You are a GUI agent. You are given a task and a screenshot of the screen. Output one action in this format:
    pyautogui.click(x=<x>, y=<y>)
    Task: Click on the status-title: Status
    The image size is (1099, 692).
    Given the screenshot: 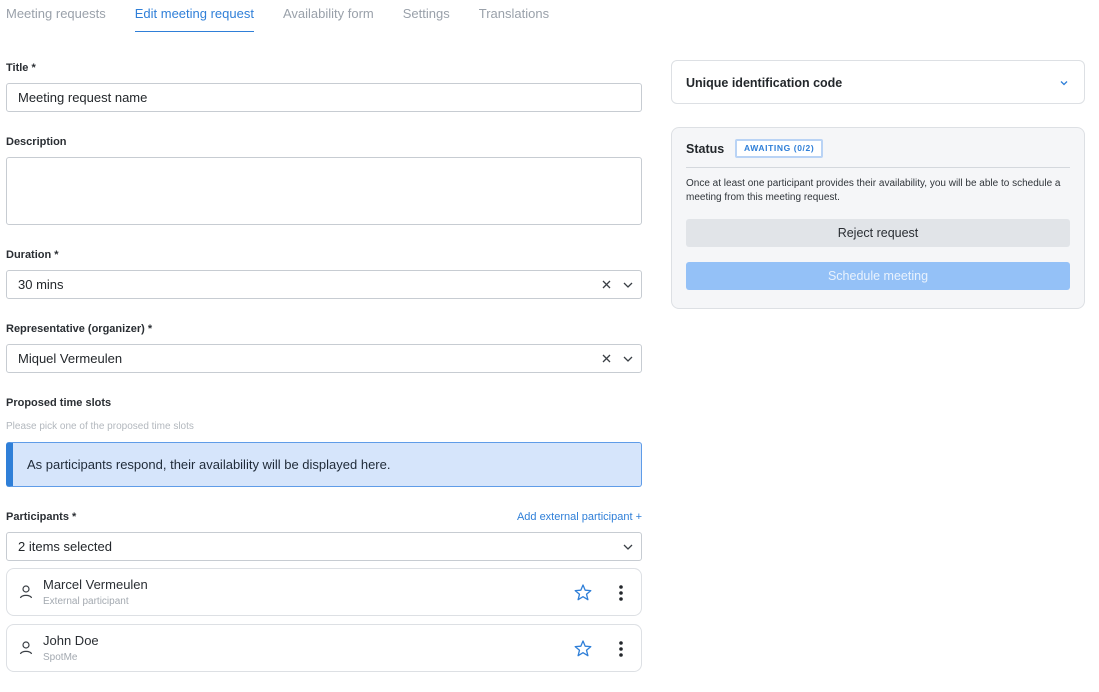 What is the action you would take?
    pyautogui.click(x=705, y=149)
    